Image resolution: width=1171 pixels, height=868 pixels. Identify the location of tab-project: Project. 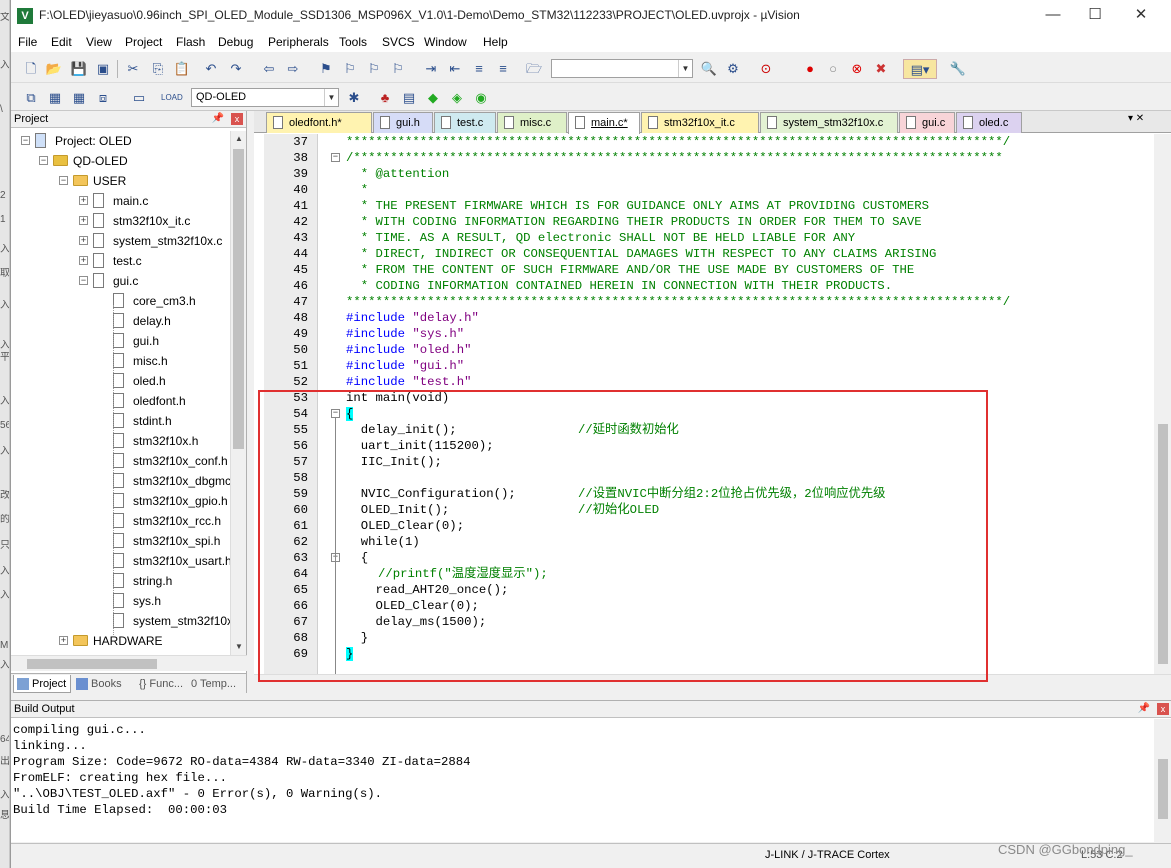
(42, 684).